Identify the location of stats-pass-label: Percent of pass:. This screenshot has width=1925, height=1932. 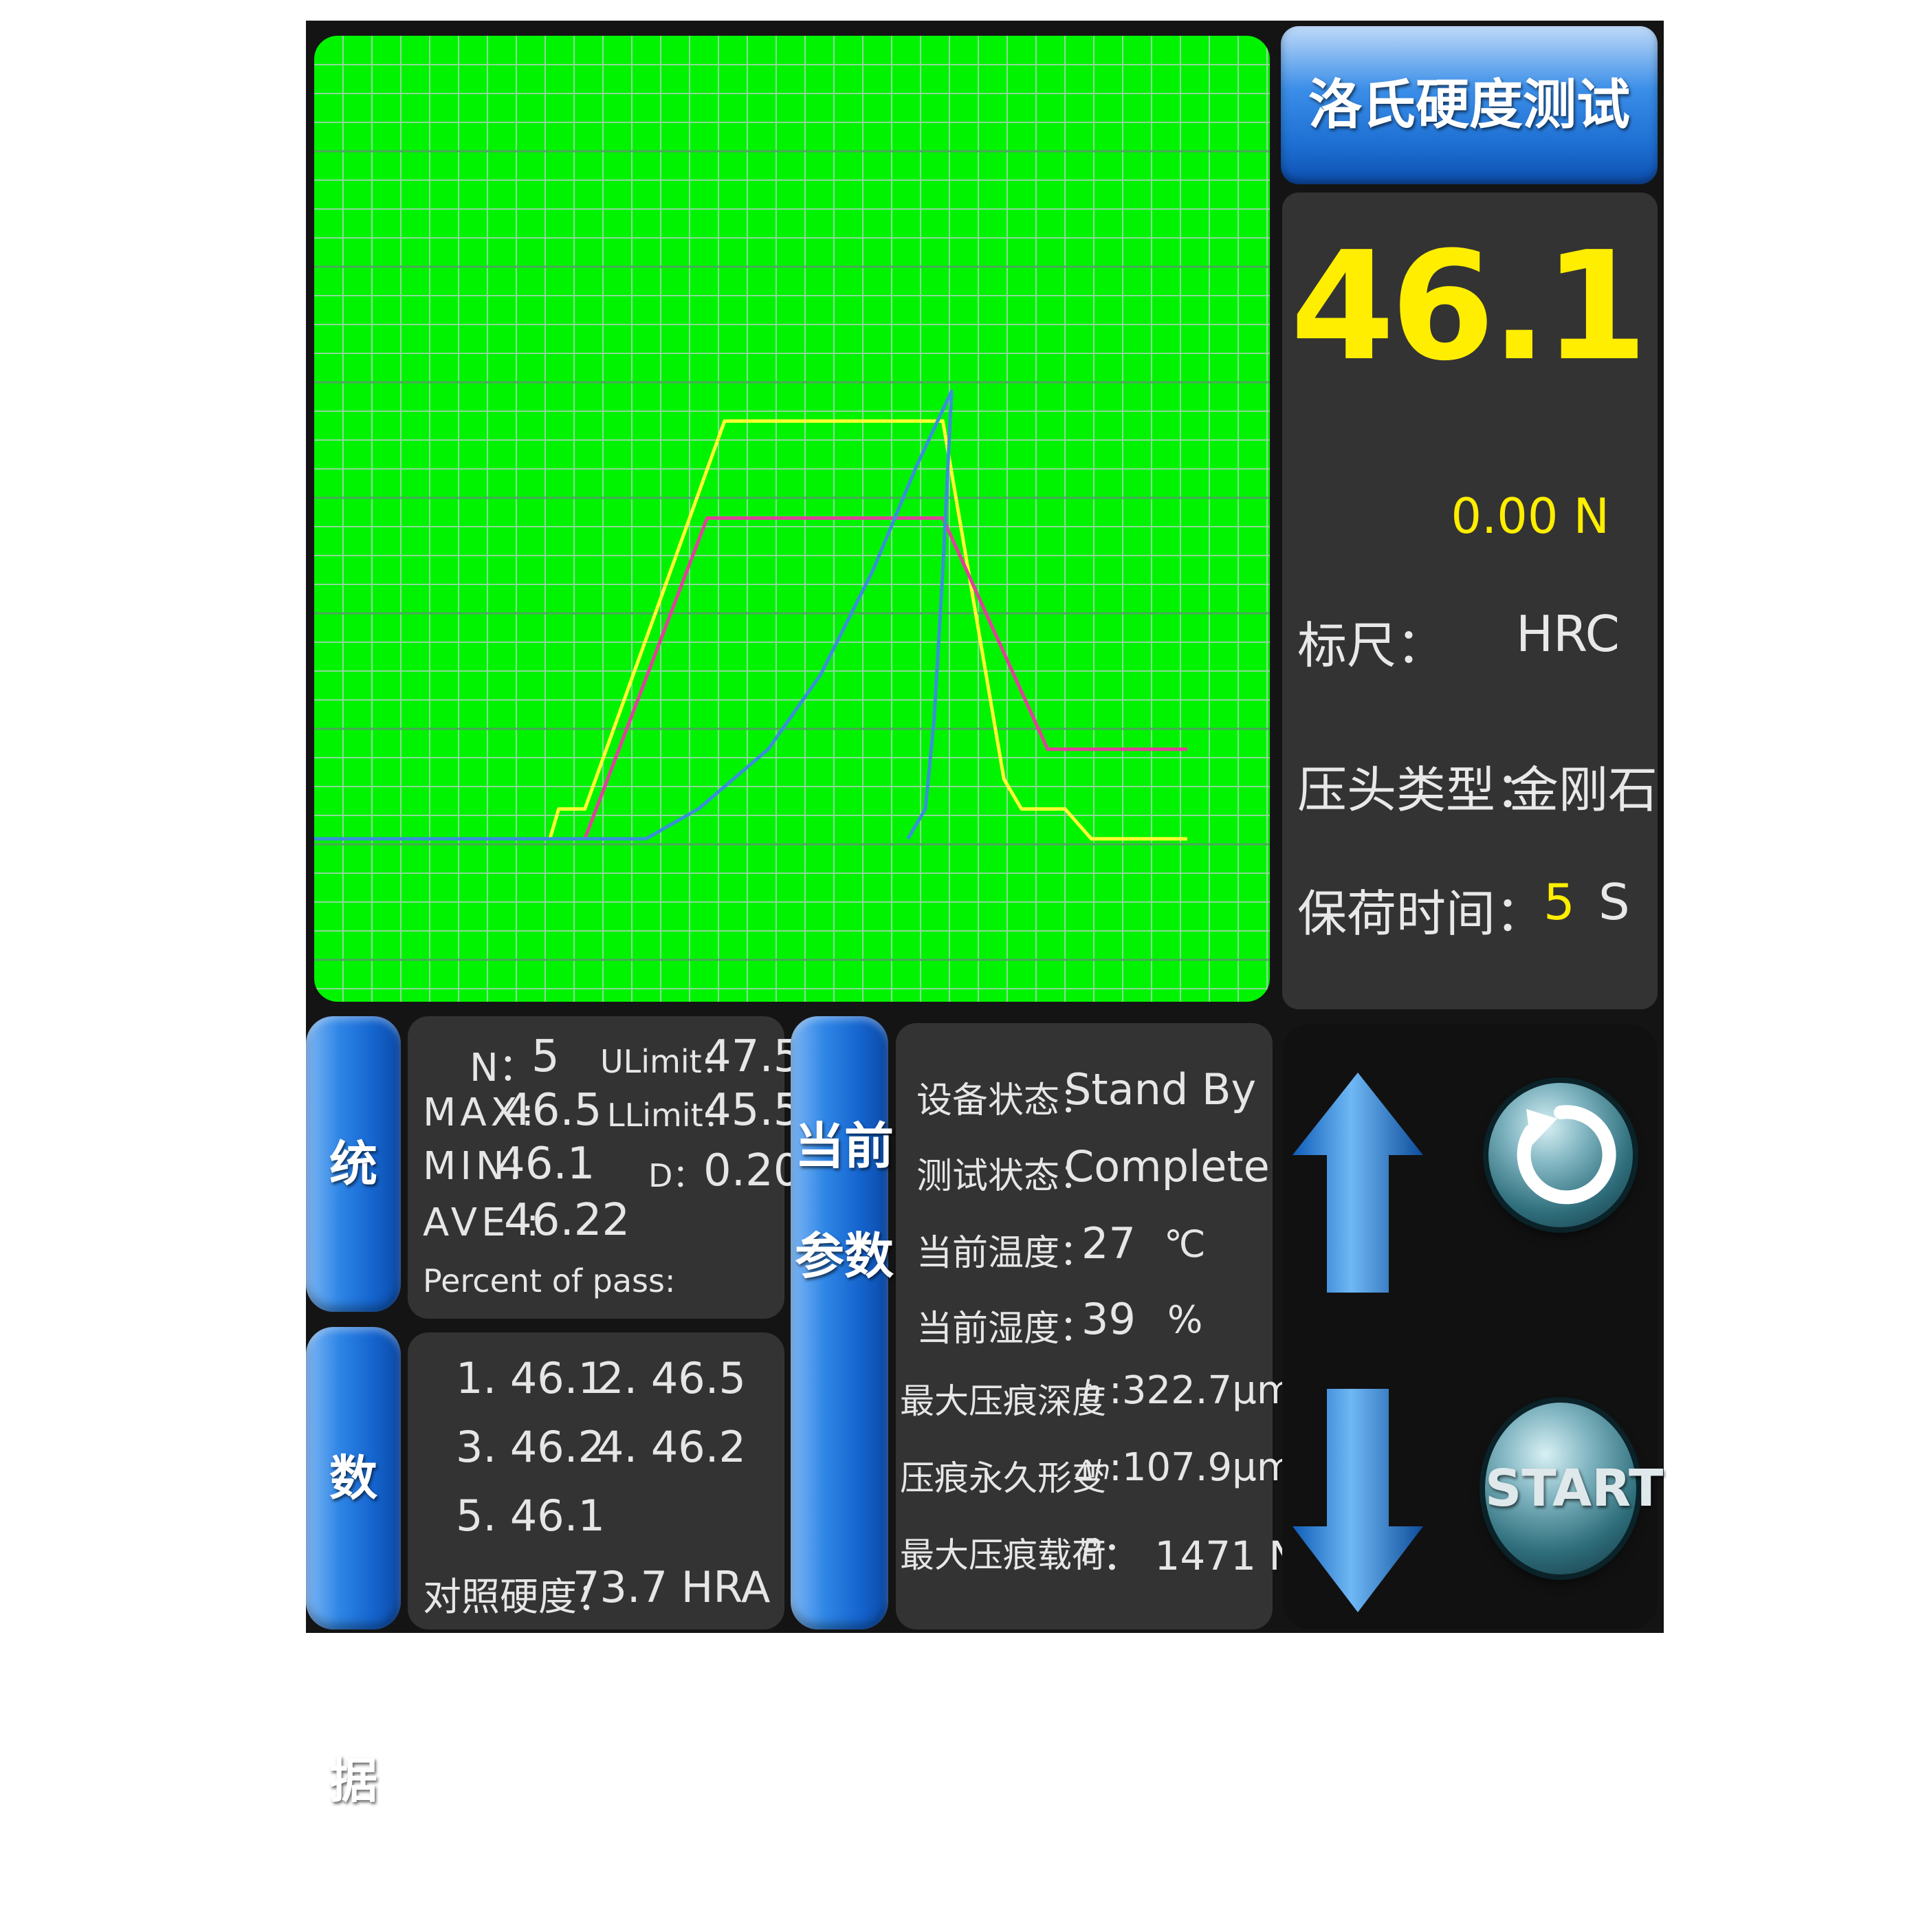
(549, 1280).